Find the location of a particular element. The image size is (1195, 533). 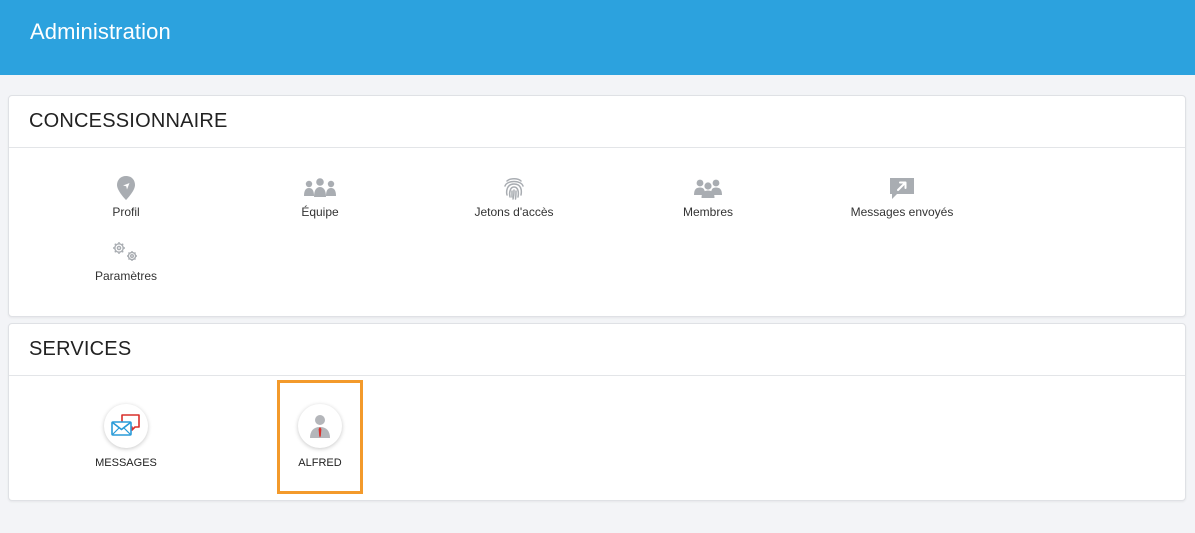

location-pin-icon is located at coordinates (126, 188).